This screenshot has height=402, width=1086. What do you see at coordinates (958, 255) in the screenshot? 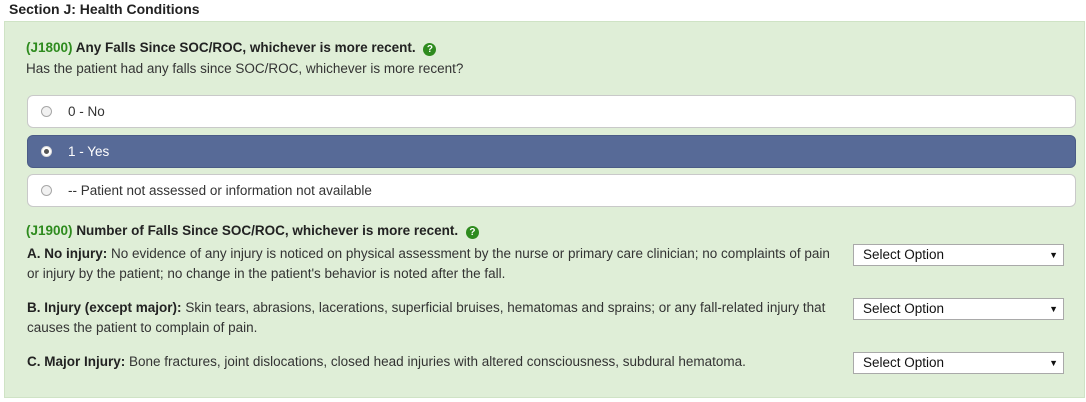
I see `no-injury-select: Select Option ▼` at bounding box center [958, 255].